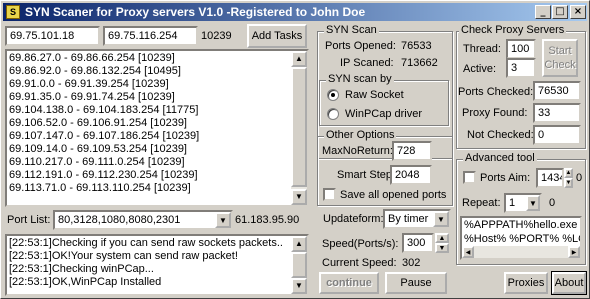 The image size is (590, 299). What do you see at coordinates (480, 69) in the screenshot?
I see `active-label: Active:` at bounding box center [480, 69].